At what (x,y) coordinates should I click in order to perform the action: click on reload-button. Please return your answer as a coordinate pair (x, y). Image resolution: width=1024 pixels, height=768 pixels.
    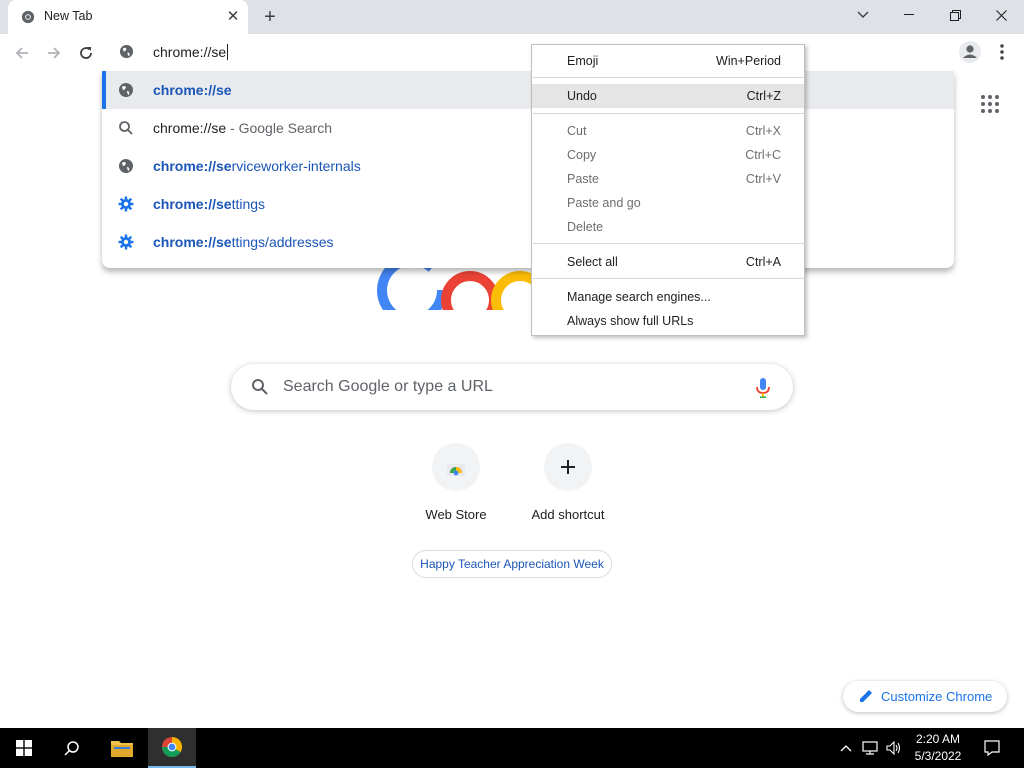
    Looking at the image, I should click on (86, 53).